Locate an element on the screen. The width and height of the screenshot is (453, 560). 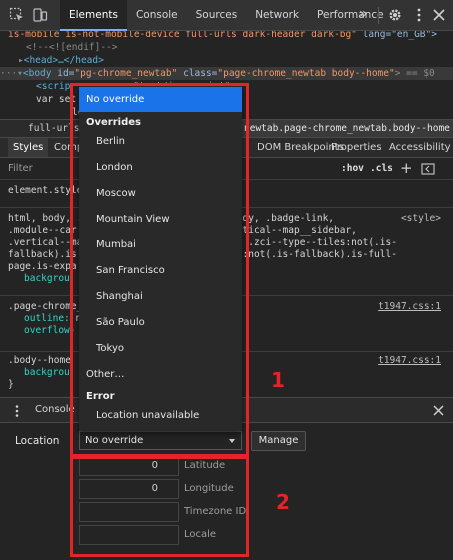
close-devtools-icon is located at coordinates (439, 15).